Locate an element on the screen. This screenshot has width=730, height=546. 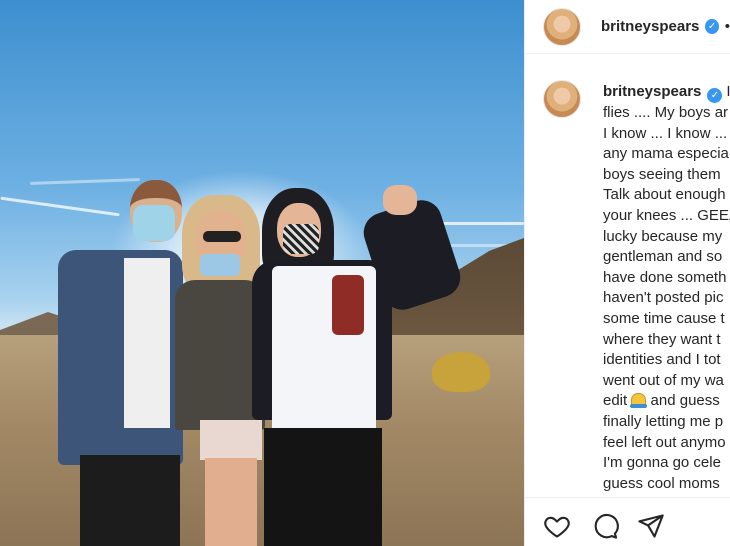
caption-line: boys seeing them is located at coordinates (662, 174).